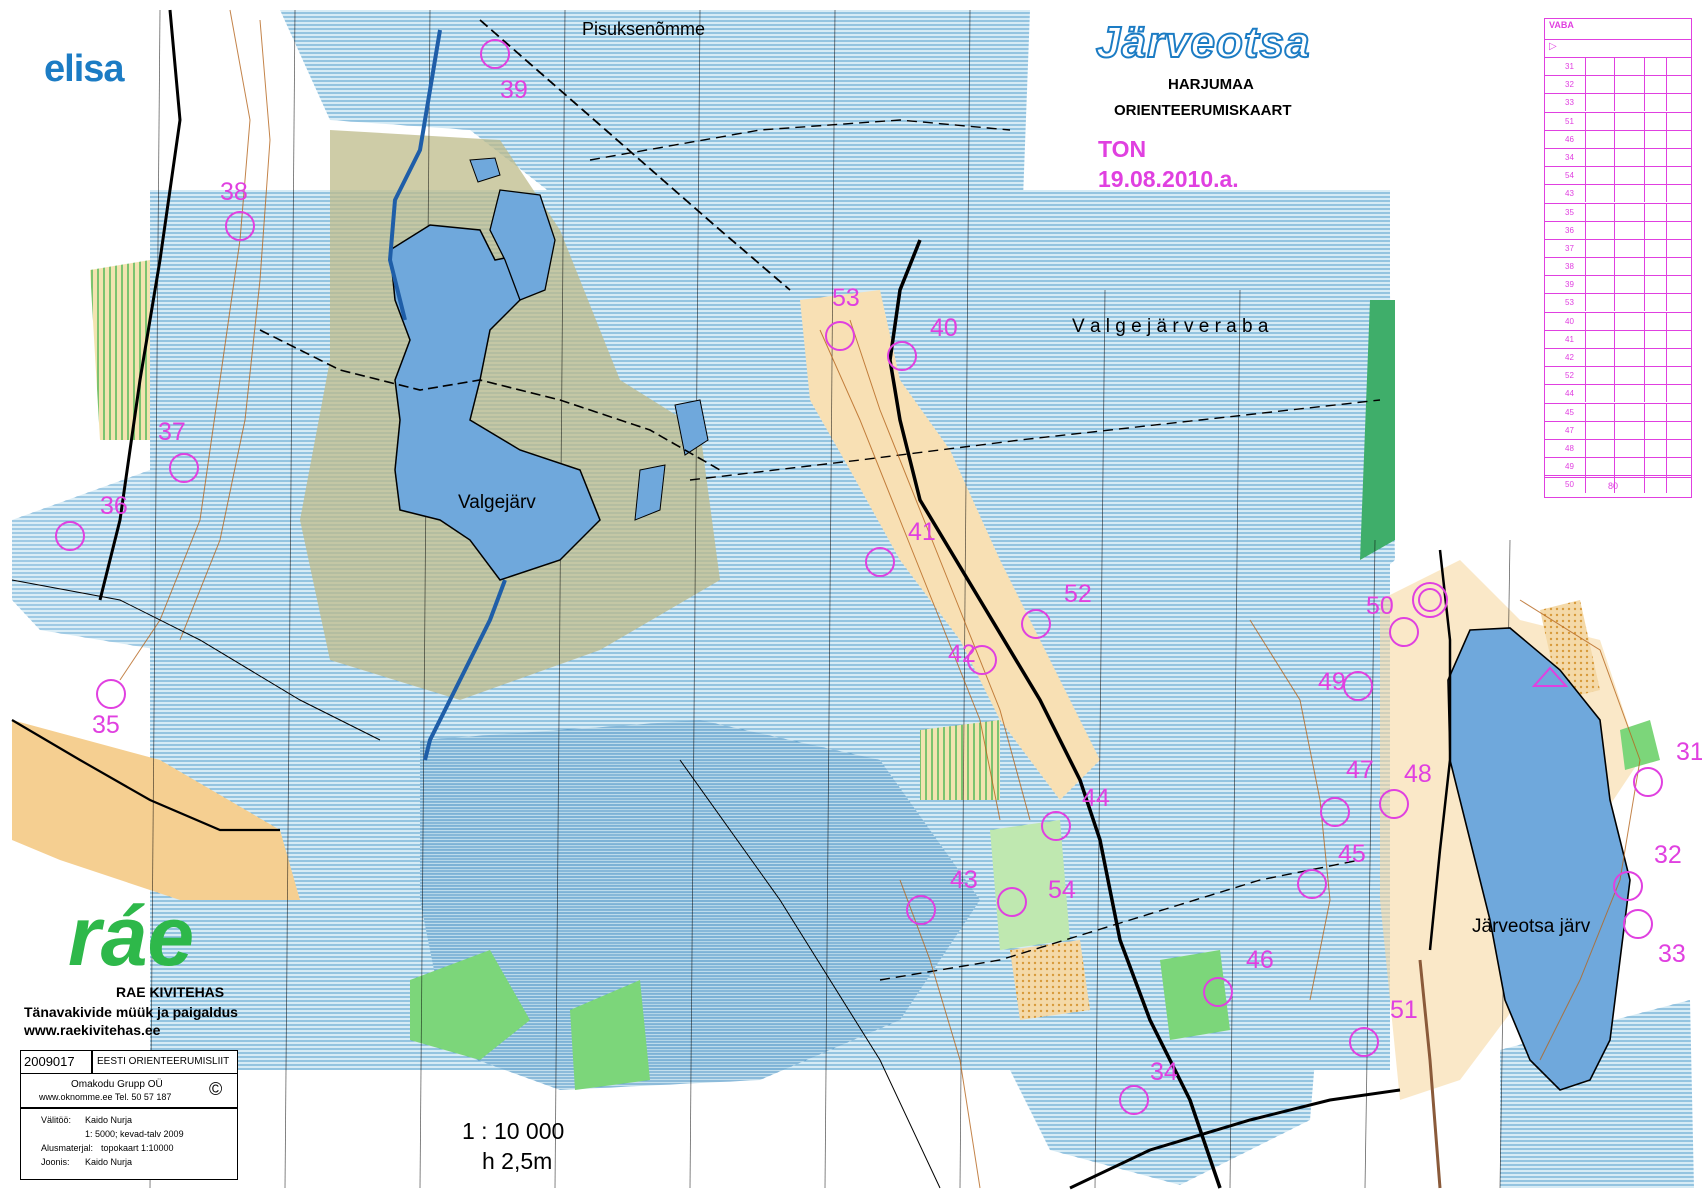 The width and height of the screenshot is (1702, 1196). What do you see at coordinates (1569, 467) in the screenshot?
I see `description-control-code: 49` at bounding box center [1569, 467].